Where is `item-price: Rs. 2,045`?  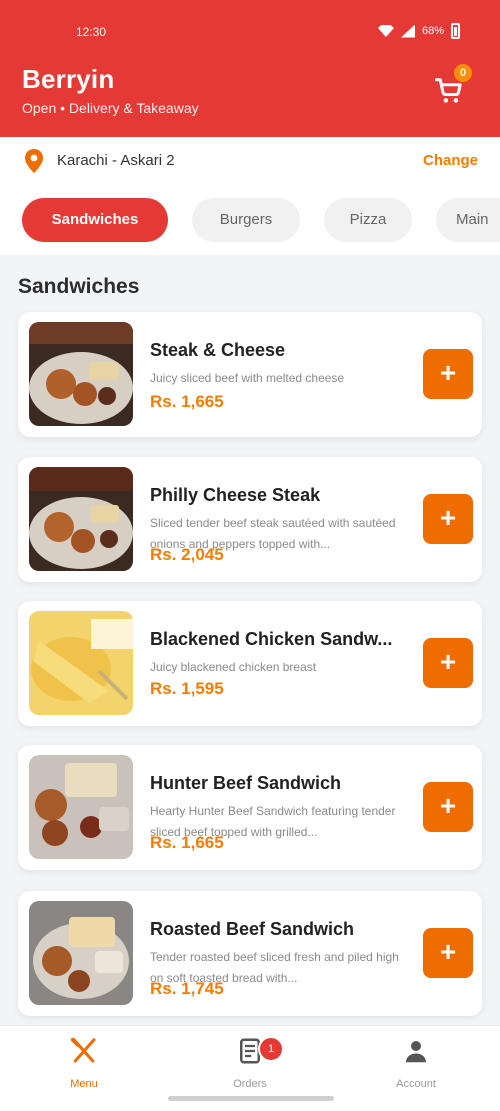
item-price: Rs. 2,045 is located at coordinates (187, 554).